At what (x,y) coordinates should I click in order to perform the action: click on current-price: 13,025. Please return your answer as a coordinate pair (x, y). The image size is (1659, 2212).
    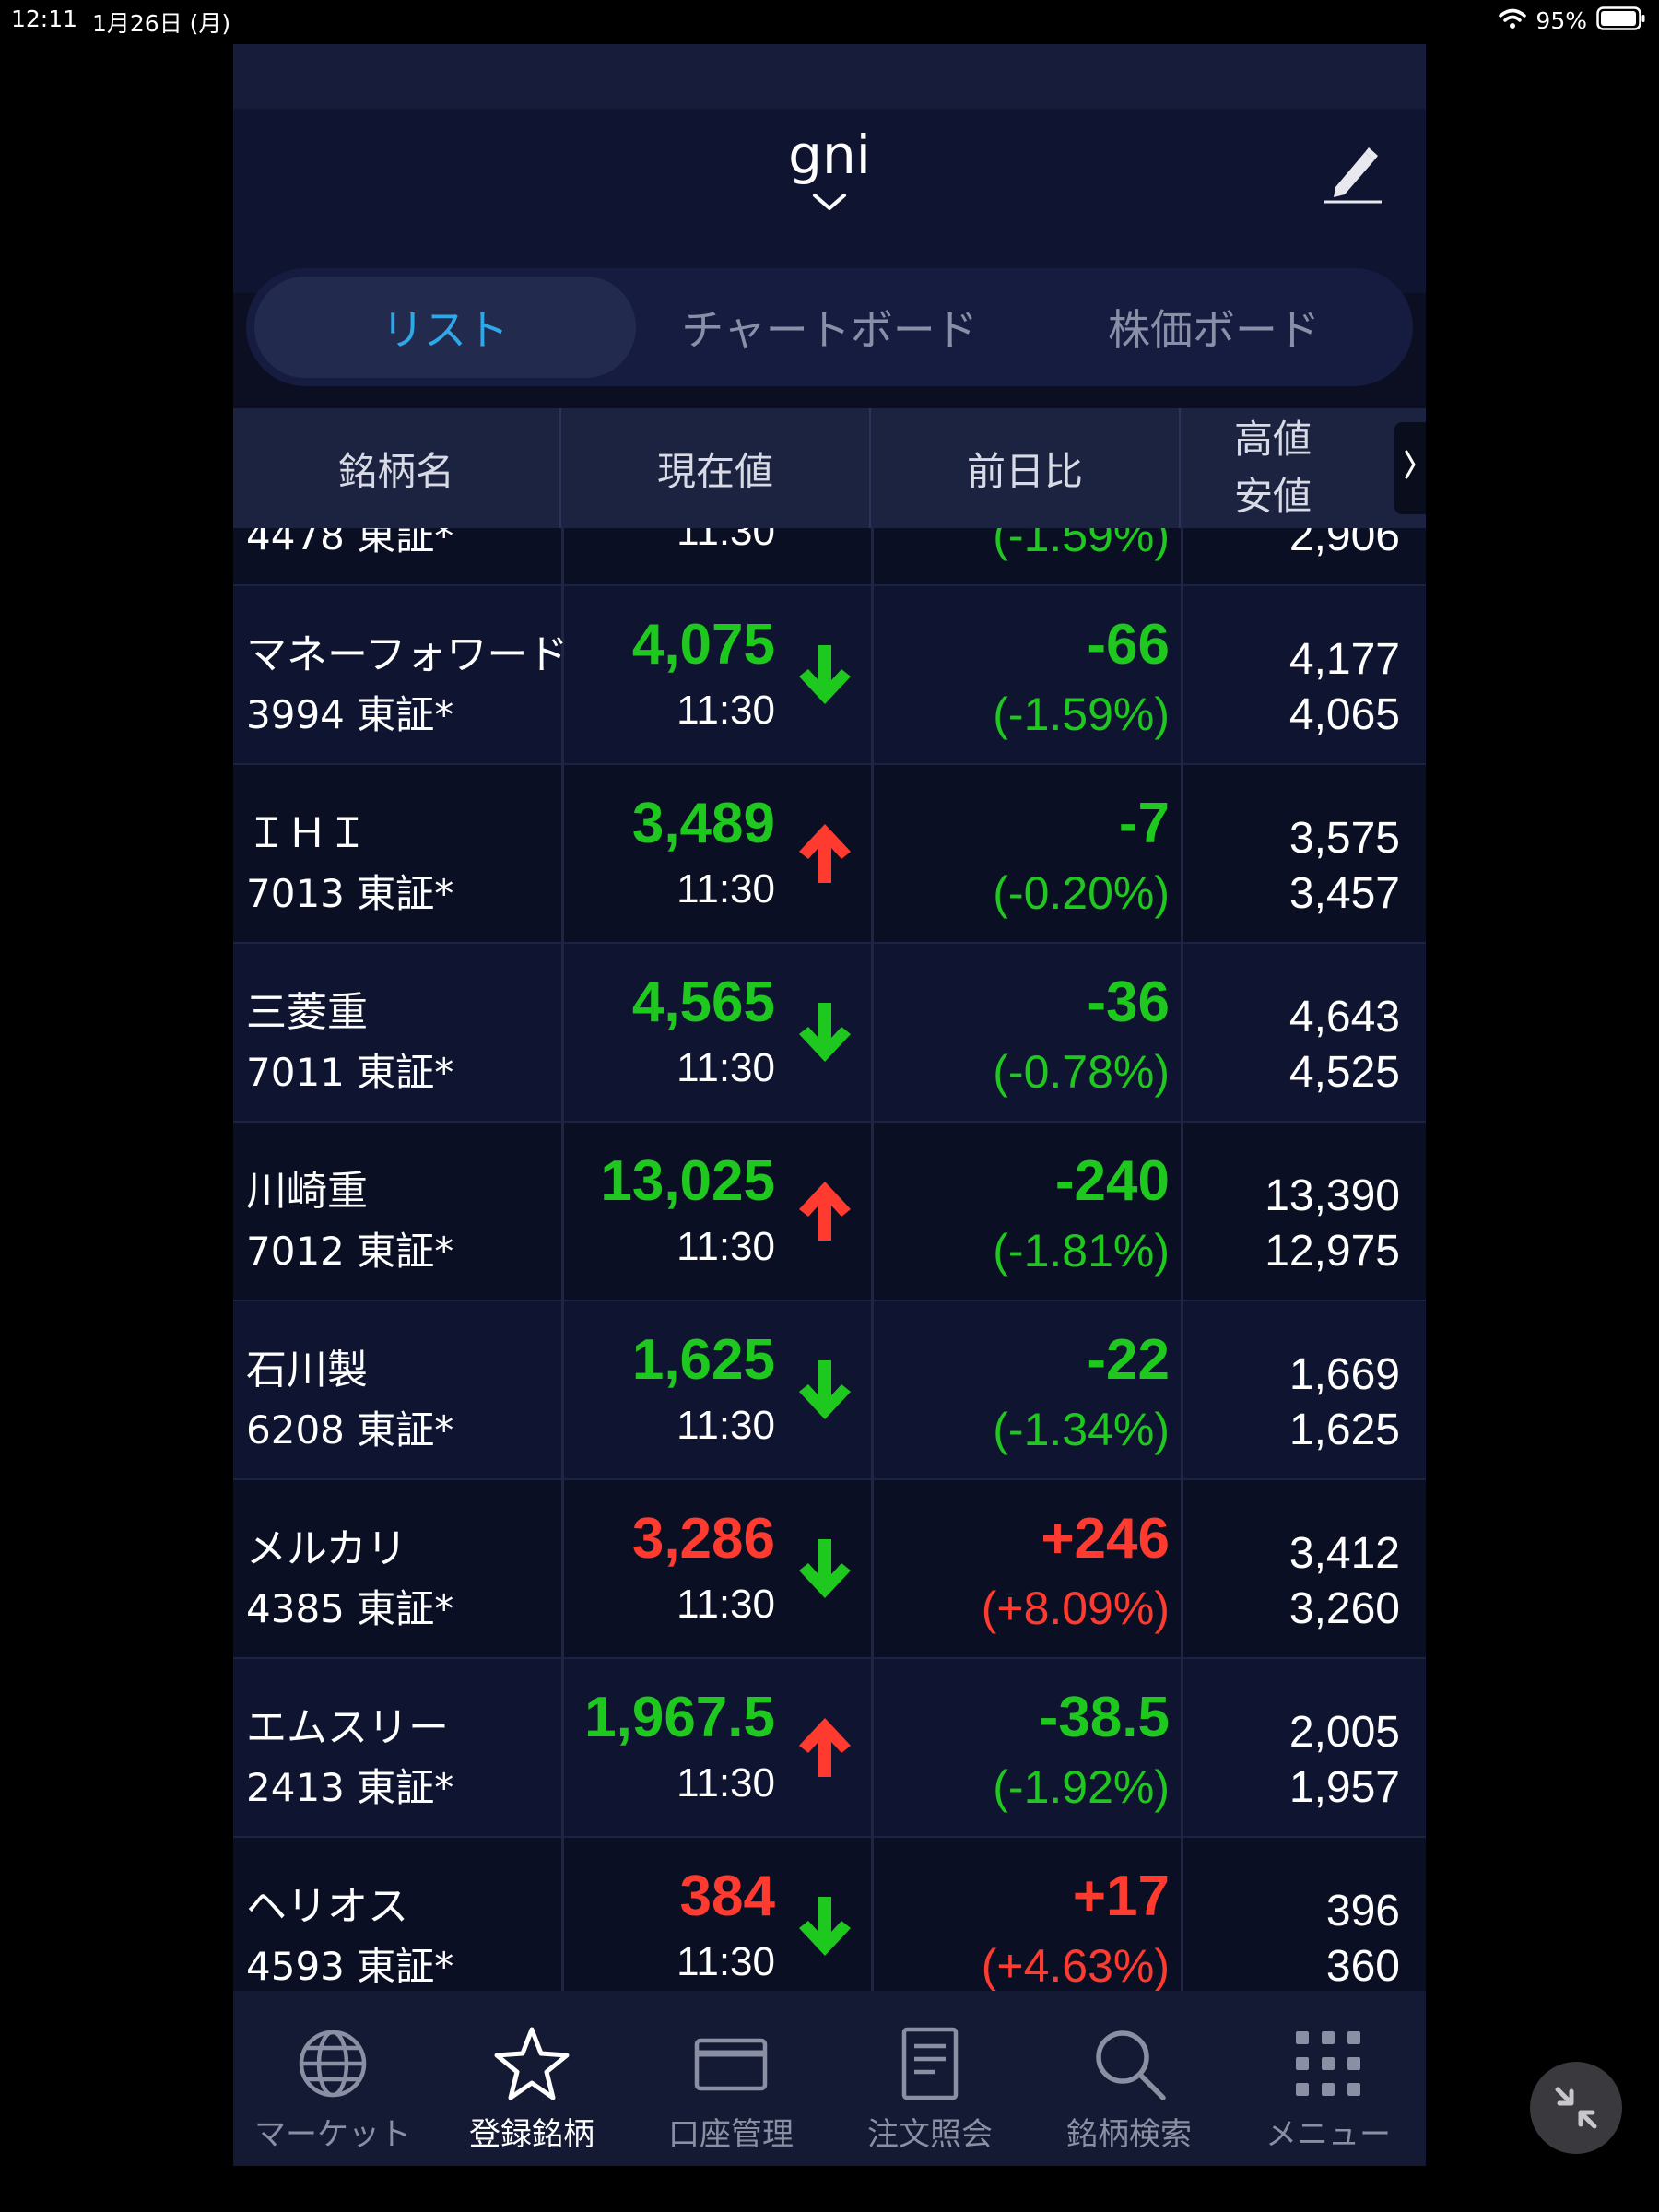
    Looking at the image, I should click on (687, 1181).